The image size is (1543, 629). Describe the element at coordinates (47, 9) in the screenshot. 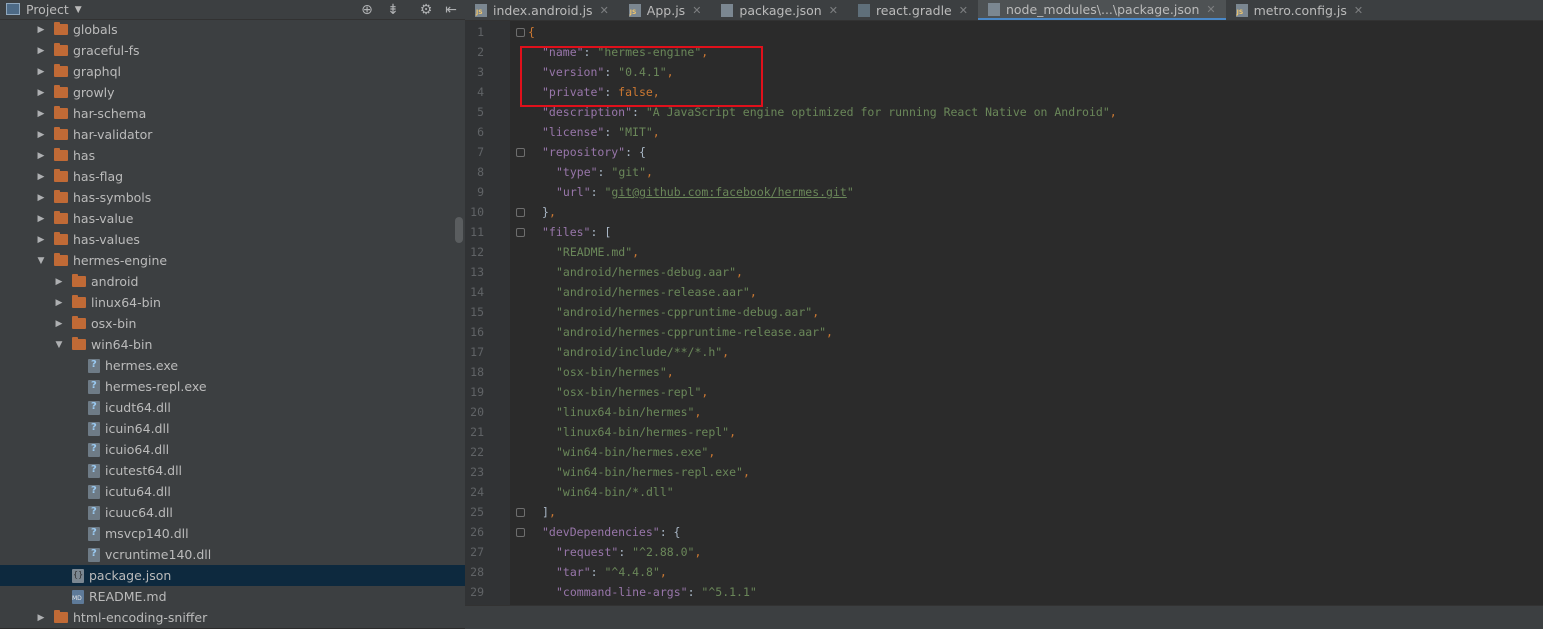

I see `project-panel-title: Project` at that location.